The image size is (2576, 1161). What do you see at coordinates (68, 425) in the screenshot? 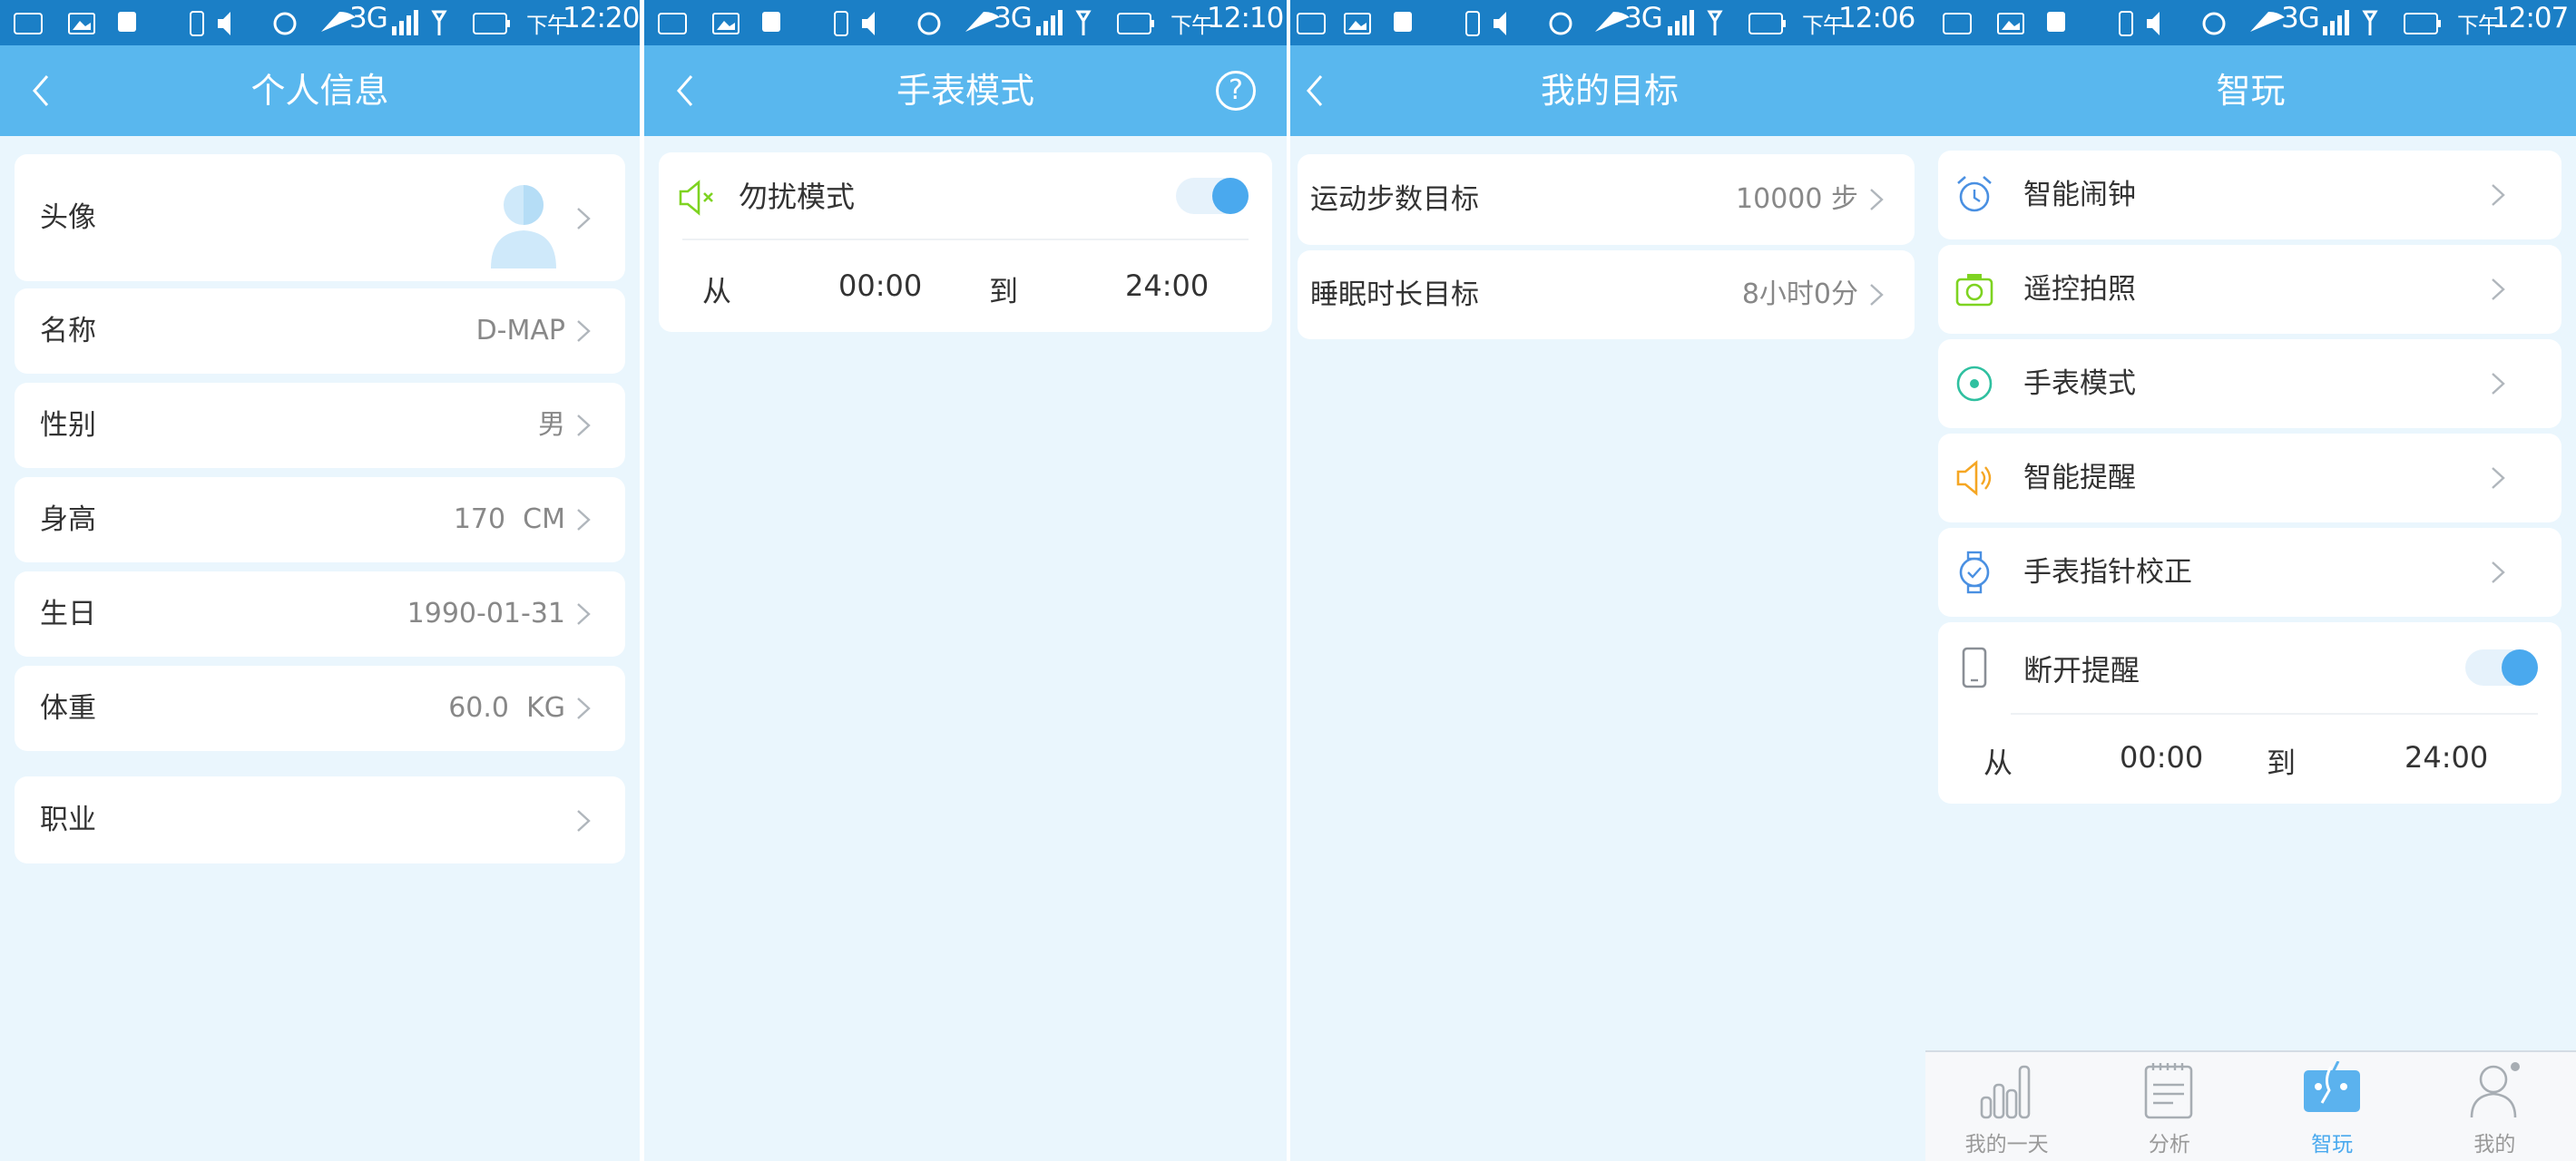
I see `row-label: 性别` at bounding box center [68, 425].